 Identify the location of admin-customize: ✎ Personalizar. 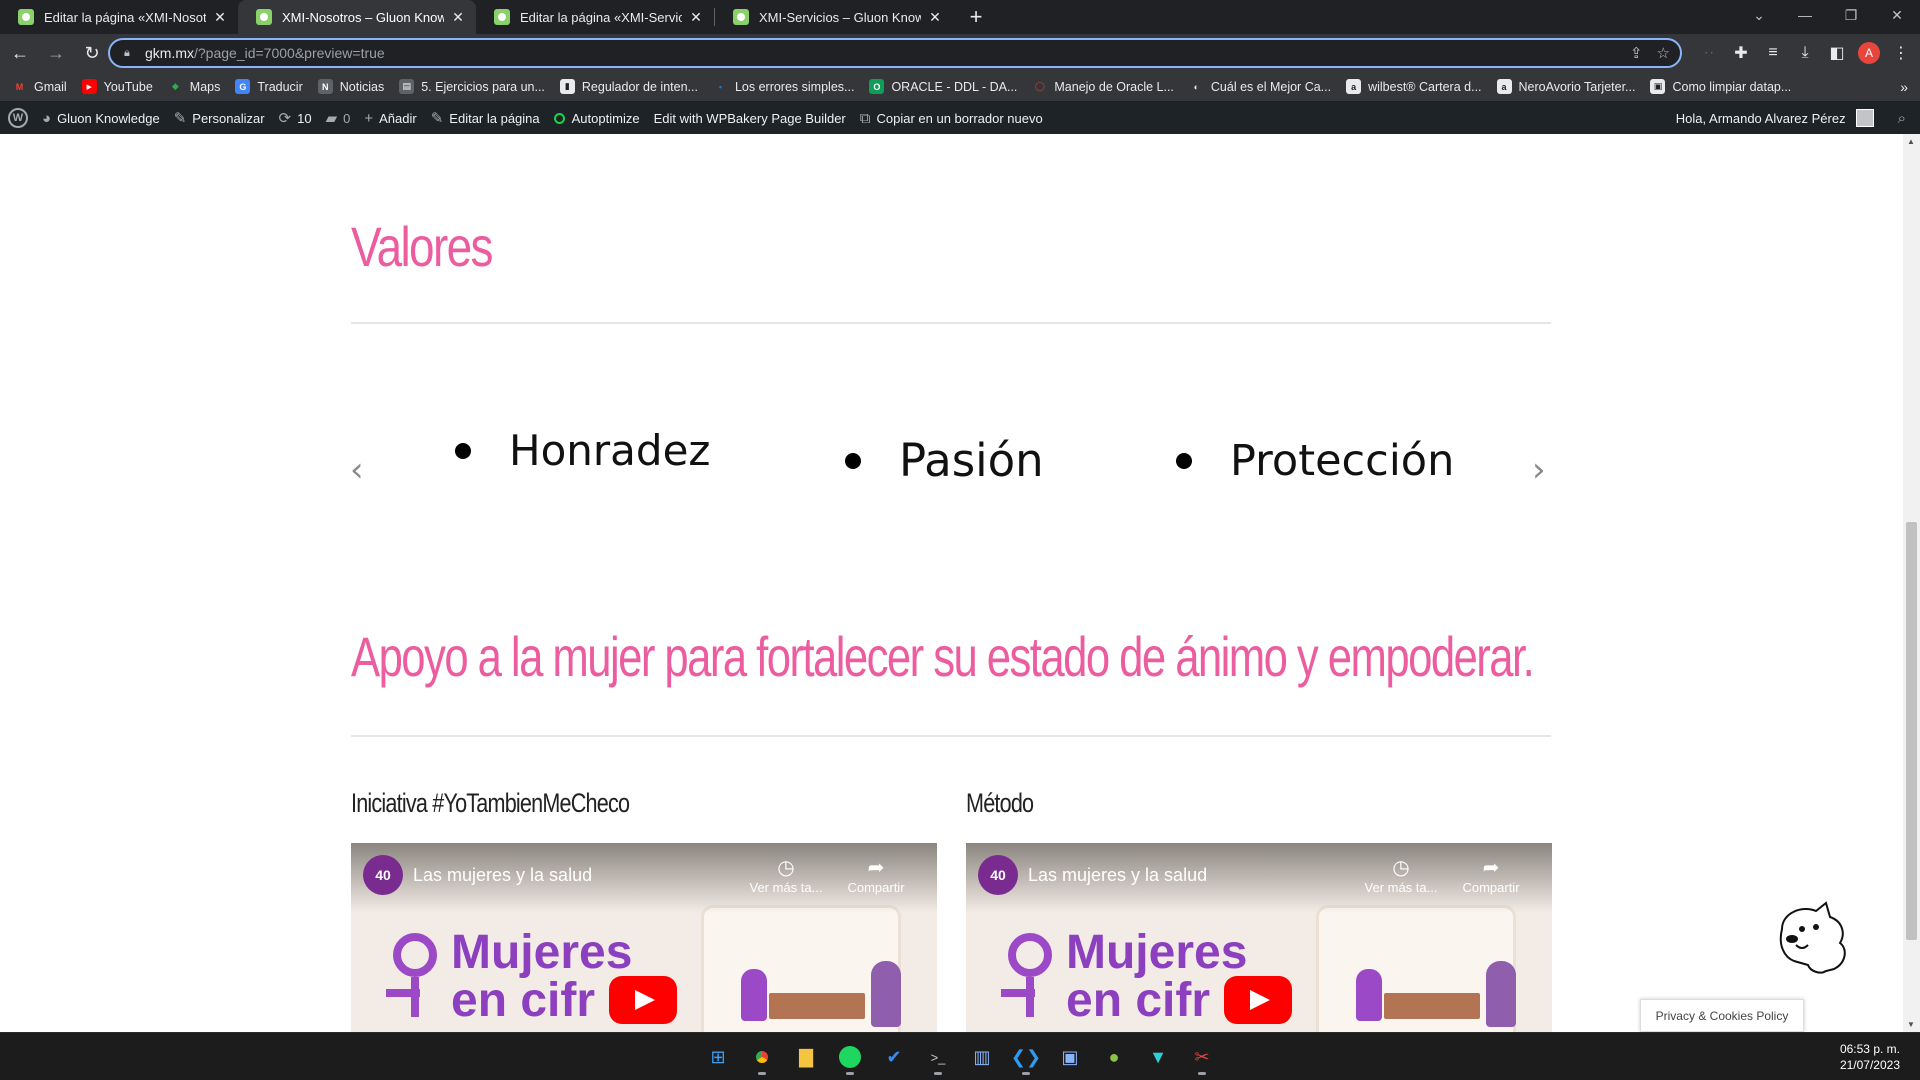
(219, 118).